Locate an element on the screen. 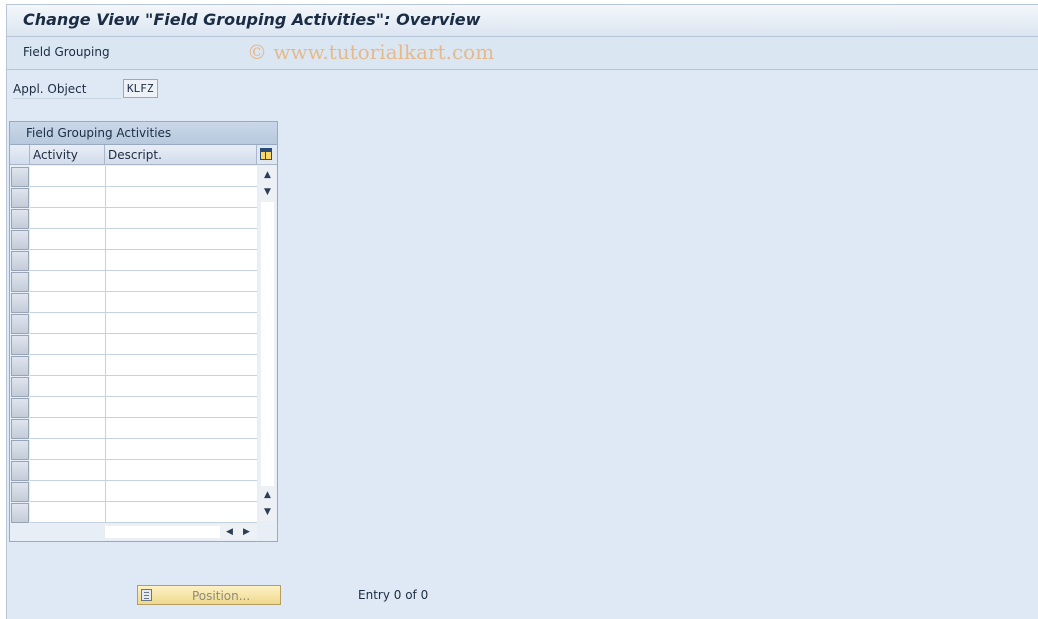 This screenshot has width=1038, height=619. scroll-right-icon: ▶ is located at coordinates (246, 532).